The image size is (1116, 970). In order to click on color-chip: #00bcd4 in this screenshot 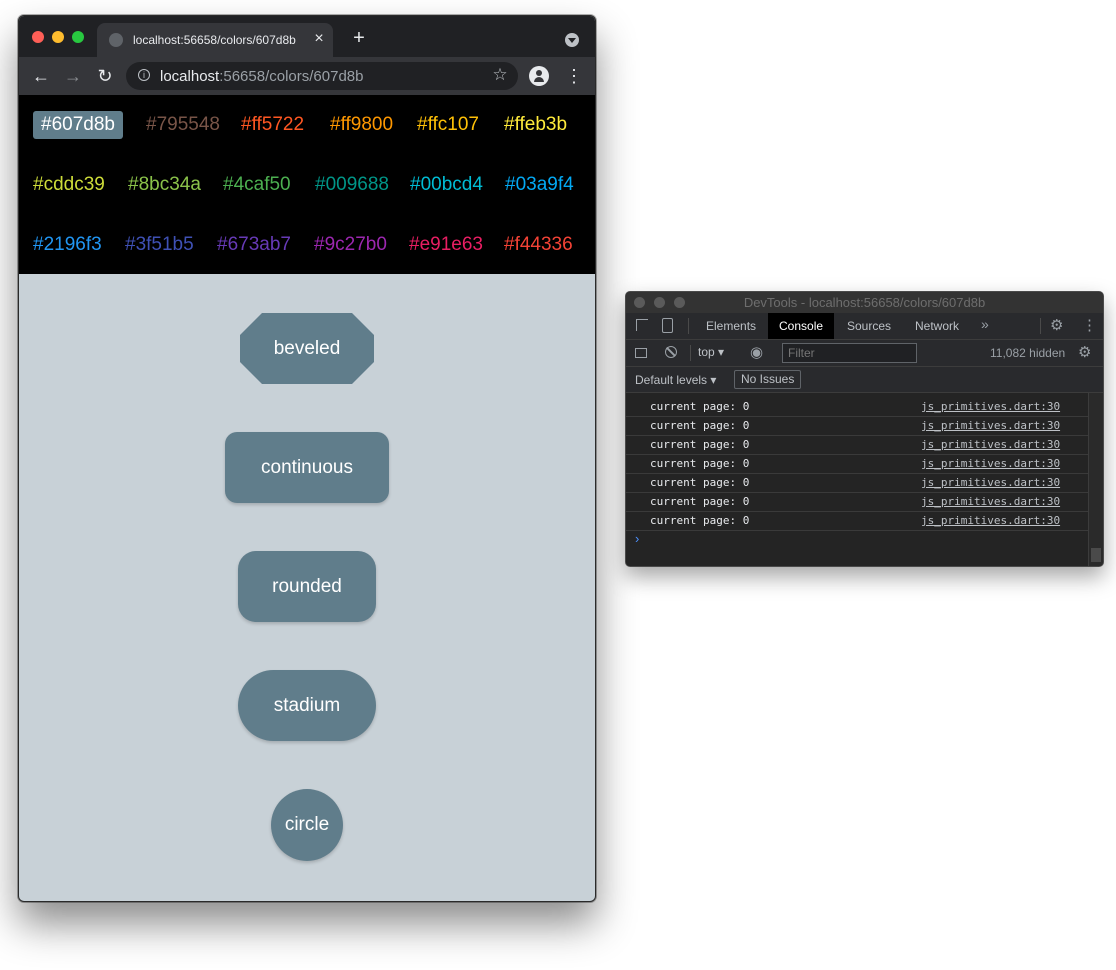, I will do `click(446, 185)`.